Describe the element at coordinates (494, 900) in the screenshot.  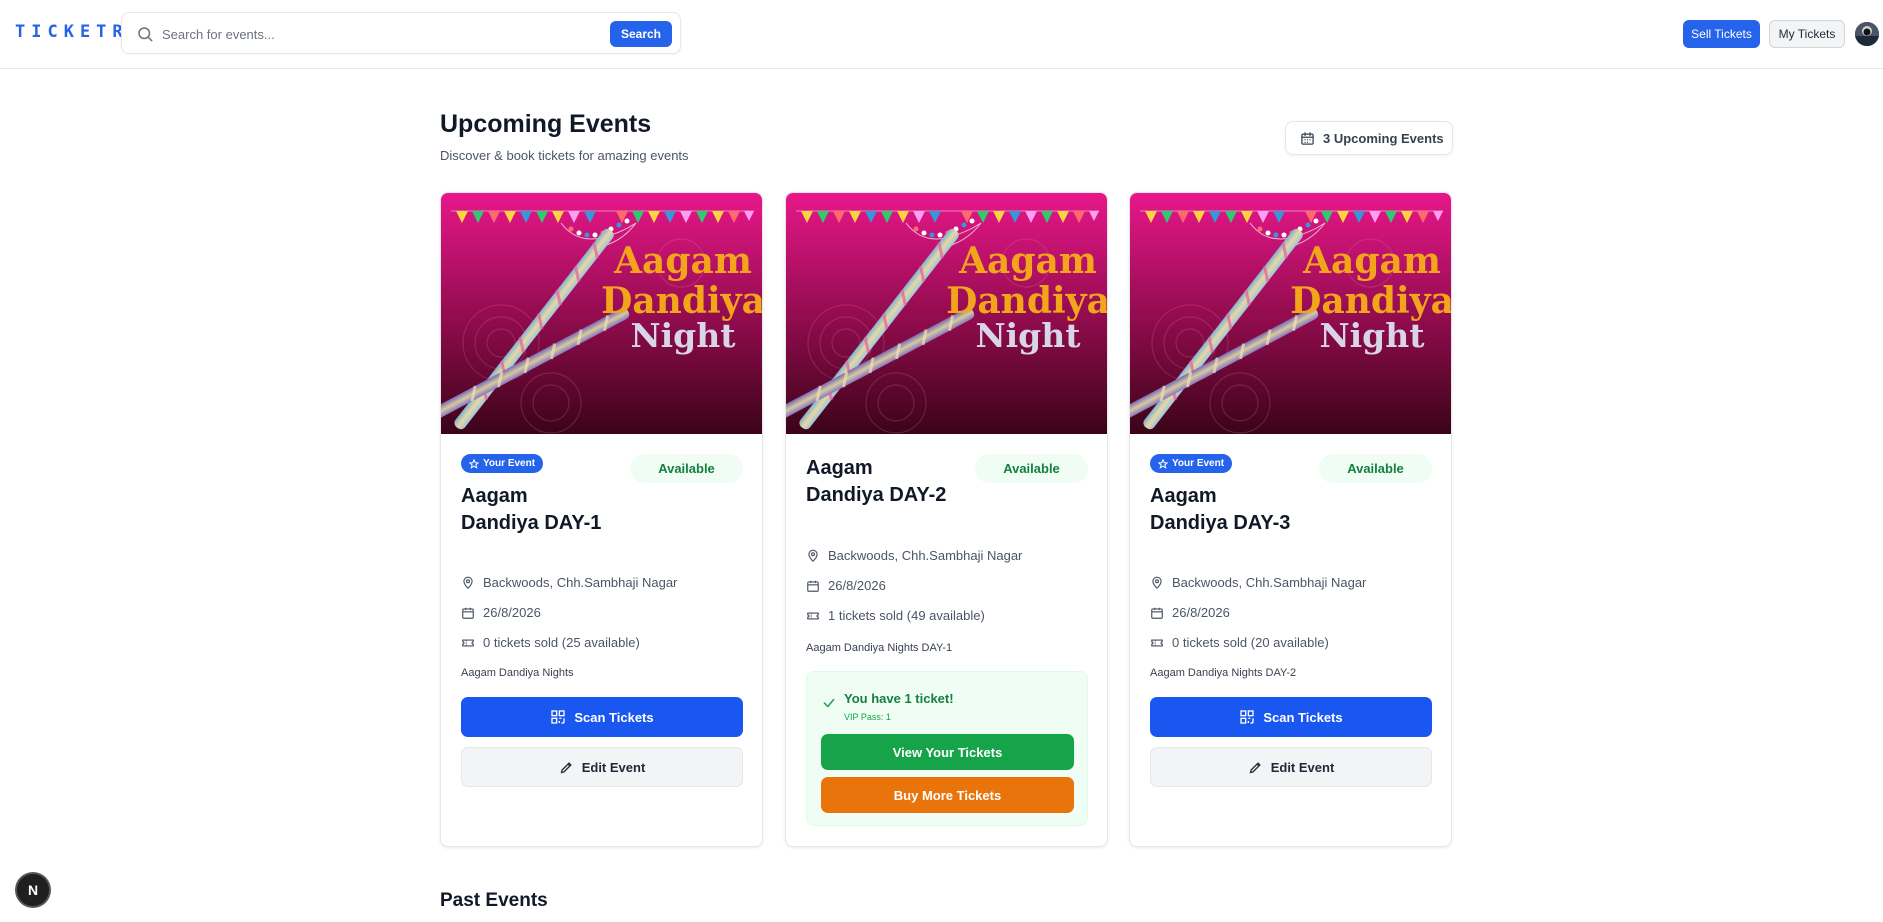
I see `past-events-heading: Past Events` at that location.